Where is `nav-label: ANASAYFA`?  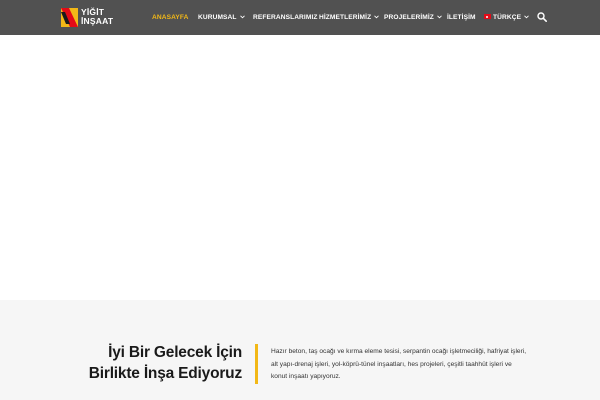 nav-label: ANASAYFA is located at coordinates (170, 17).